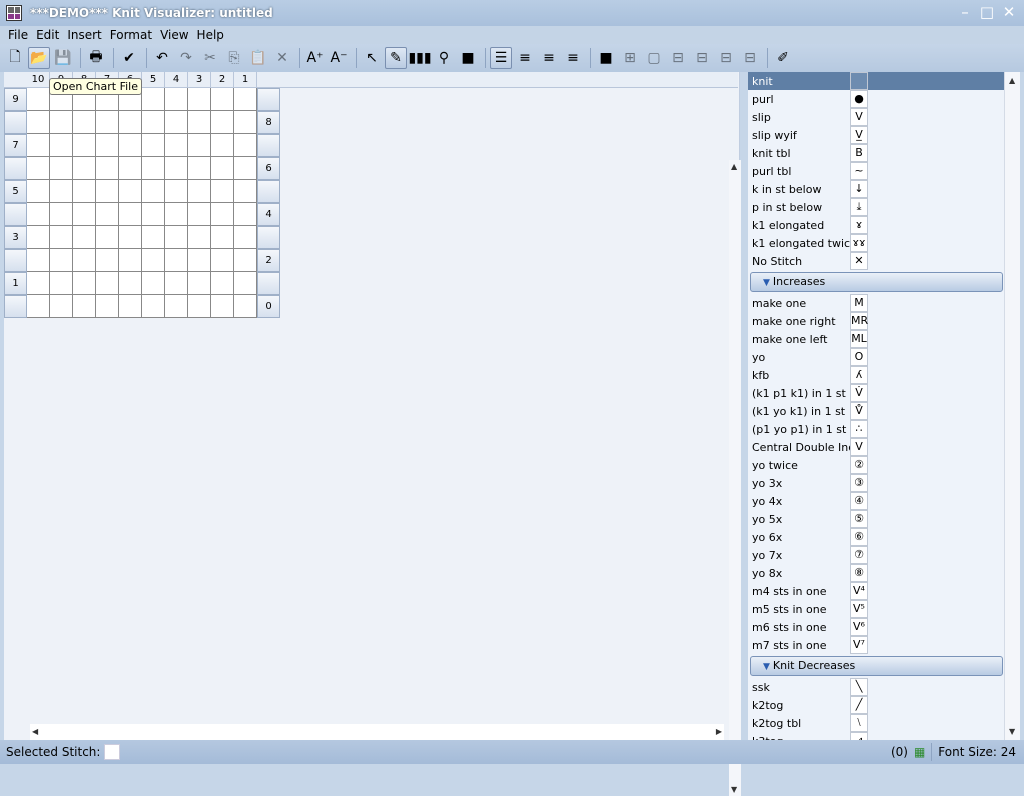 The width and height of the screenshot is (1024, 796). I want to click on menu-format: Format, so click(131, 35).